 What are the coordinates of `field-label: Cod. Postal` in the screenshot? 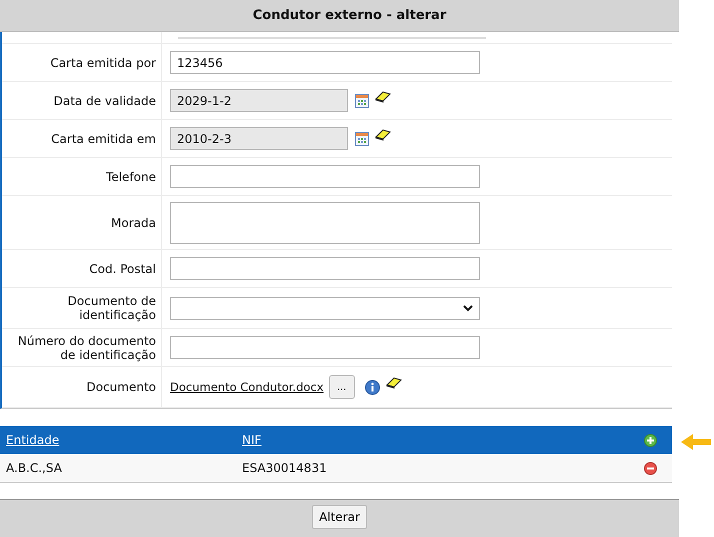 It's located at (122, 269).